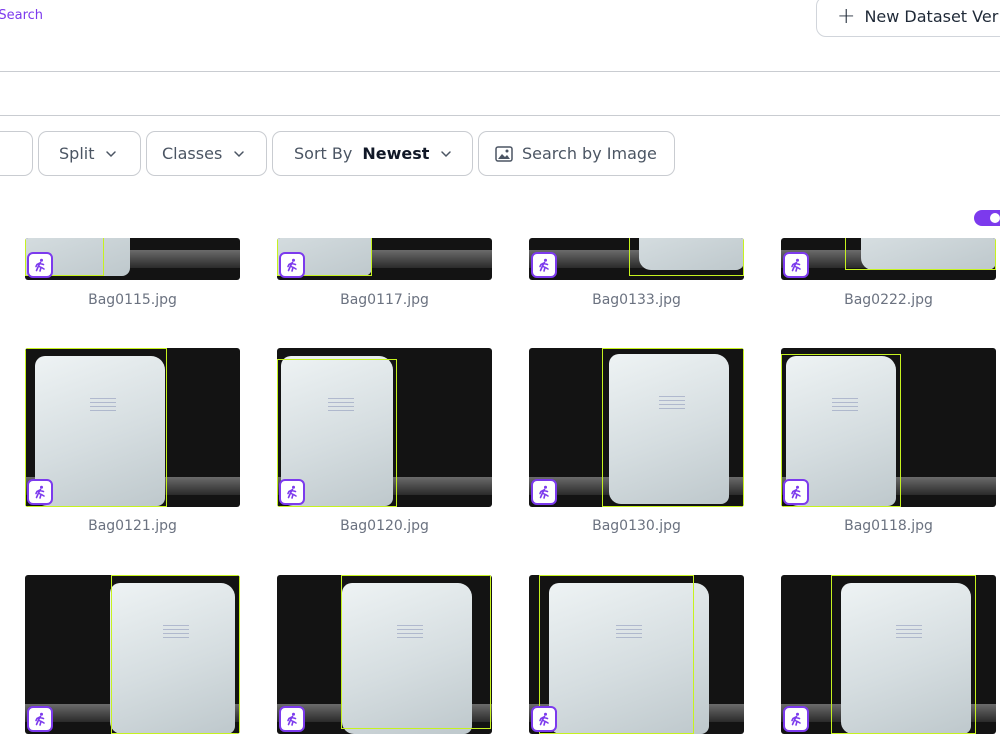 This screenshot has width=1000, height=749. Describe the element at coordinates (636, 300) in the screenshot. I see `image-filename: Bag0133.jpg` at that location.